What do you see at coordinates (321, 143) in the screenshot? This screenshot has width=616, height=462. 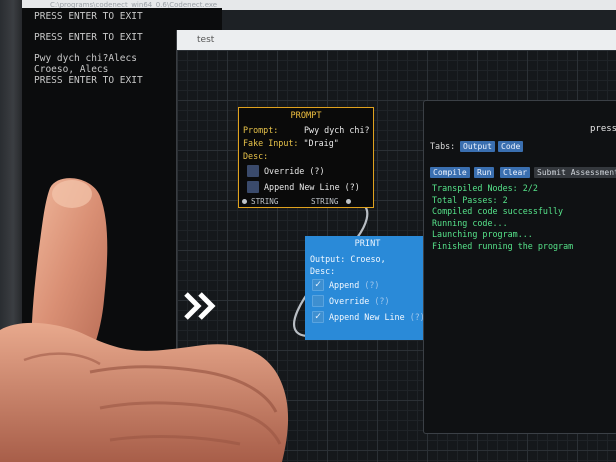 I see `fake-input-value: "Draig"` at bounding box center [321, 143].